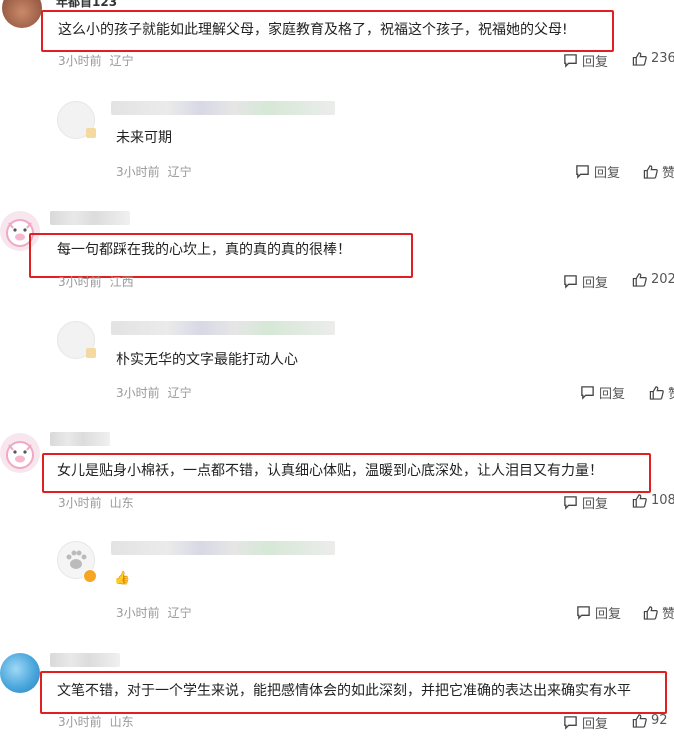 The image size is (674, 743). What do you see at coordinates (121, 61) in the screenshot?
I see `comment-location: 辽宁` at bounding box center [121, 61].